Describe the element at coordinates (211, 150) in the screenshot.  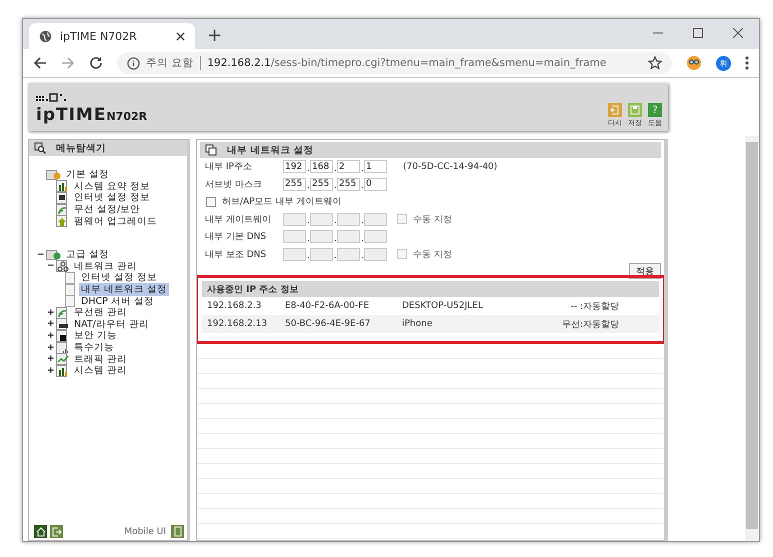
I see `windows-icon` at that location.